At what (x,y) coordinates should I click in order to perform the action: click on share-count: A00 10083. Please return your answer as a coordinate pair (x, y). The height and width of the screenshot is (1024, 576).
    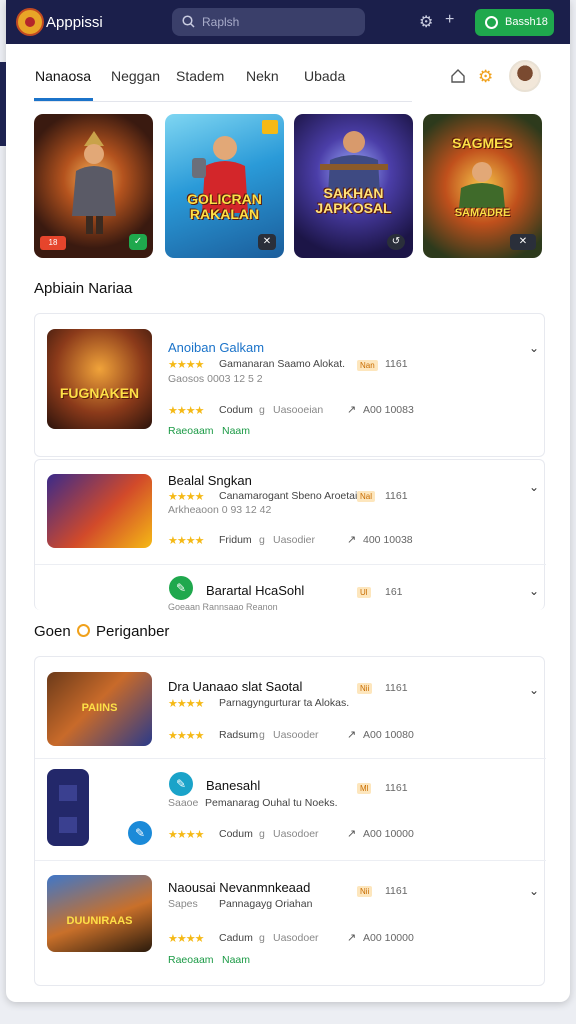
    Looking at the image, I should click on (388, 410).